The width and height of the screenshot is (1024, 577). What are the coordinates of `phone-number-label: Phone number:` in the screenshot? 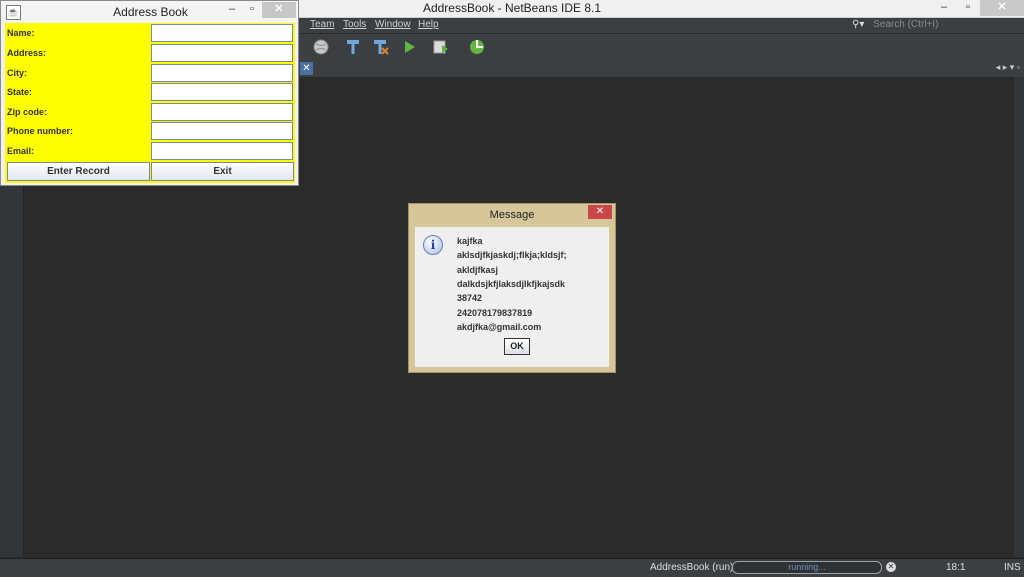 It's located at (40, 131).